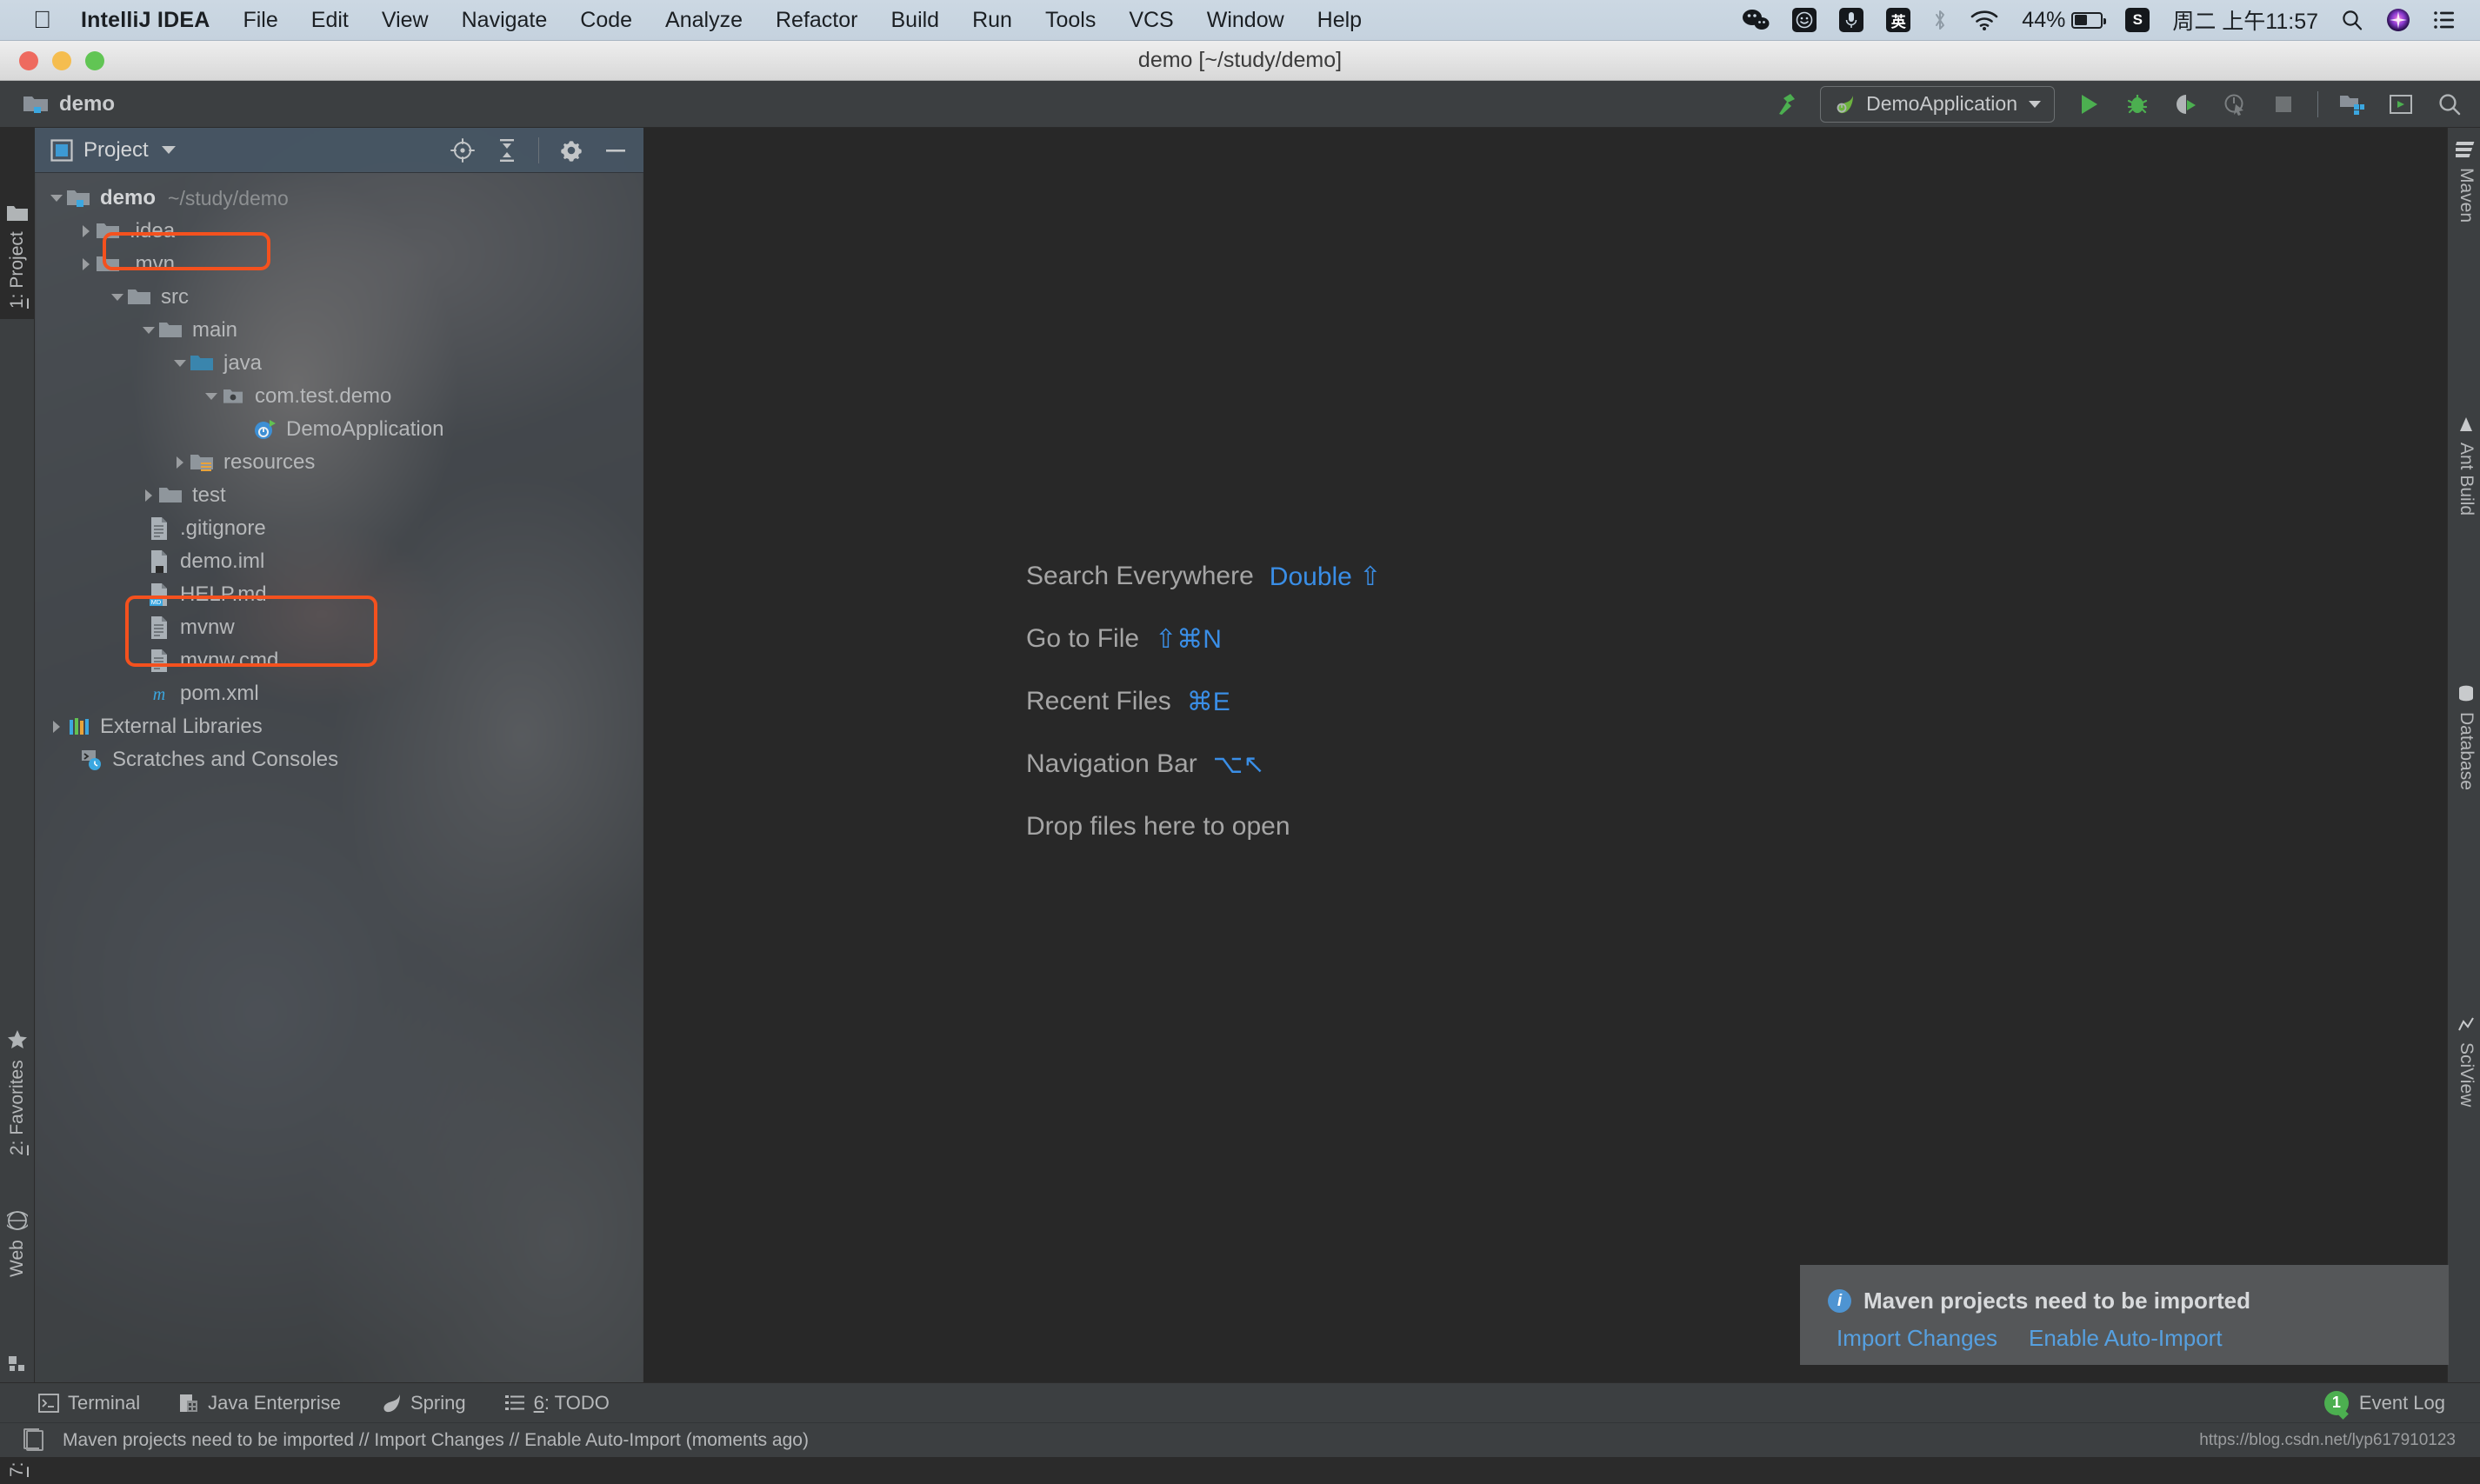  What do you see at coordinates (17, 1039) in the screenshot?
I see `star-icon` at bounding box center [17, 1039].